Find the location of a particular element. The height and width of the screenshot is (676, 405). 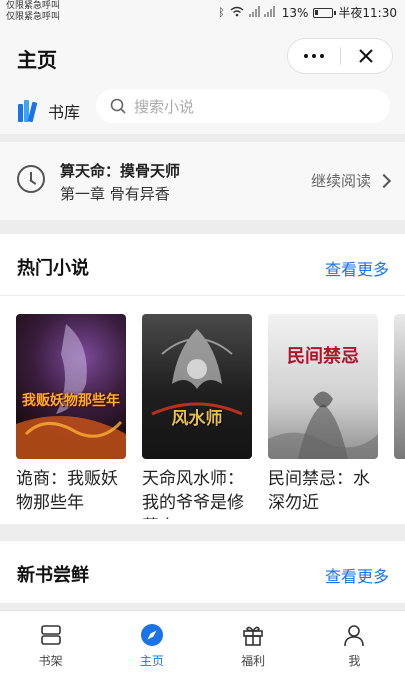

tab-welfare: 福利 is located at coordinates (253, 643).